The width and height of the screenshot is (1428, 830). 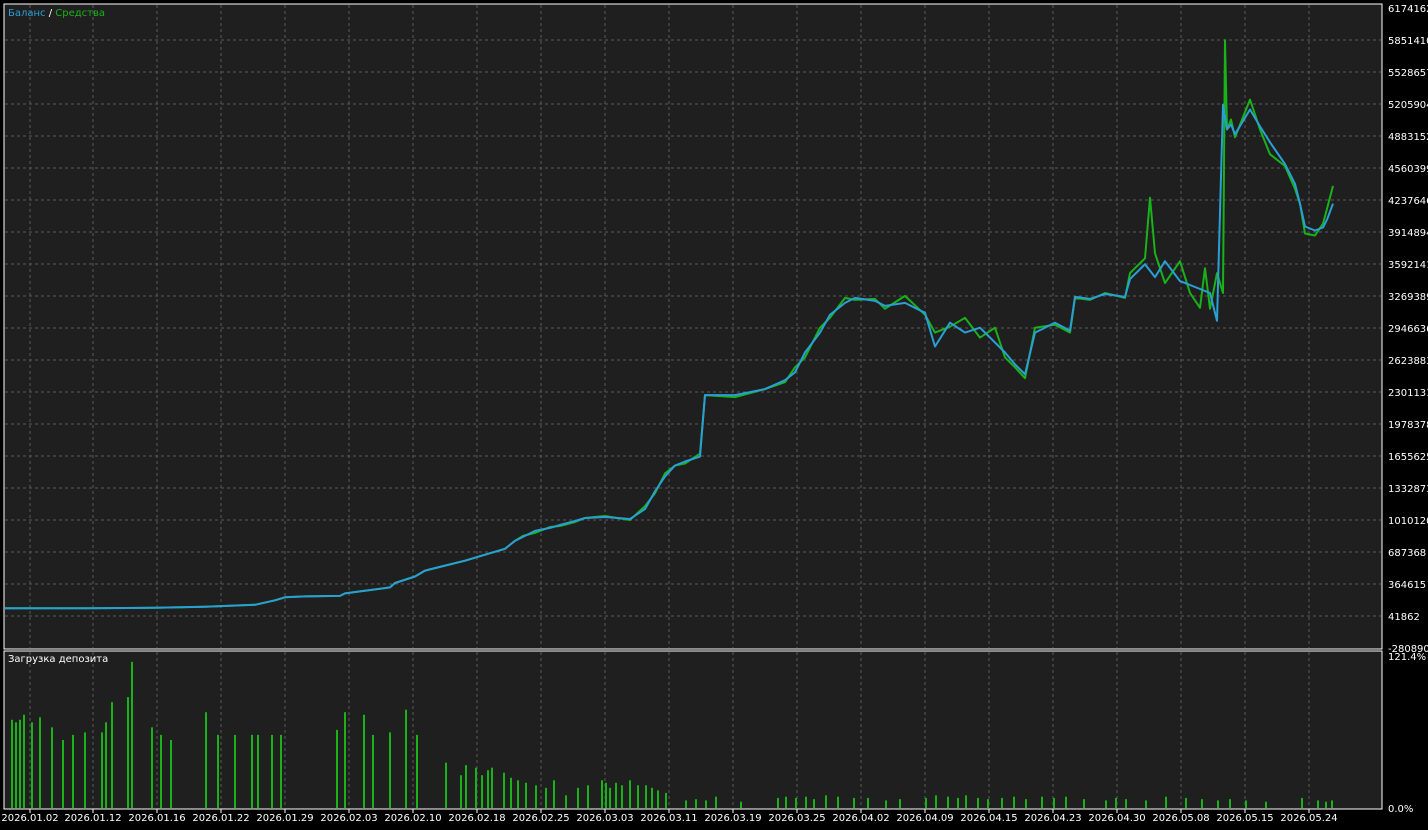 I want to click on x-tick-label: 2026.04.23, so click(x=1052, y=818).